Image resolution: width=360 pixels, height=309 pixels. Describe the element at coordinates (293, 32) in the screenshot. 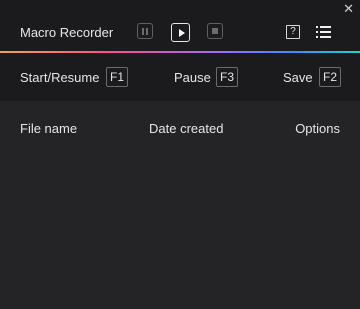

I see `help-icon: ?` at that location.